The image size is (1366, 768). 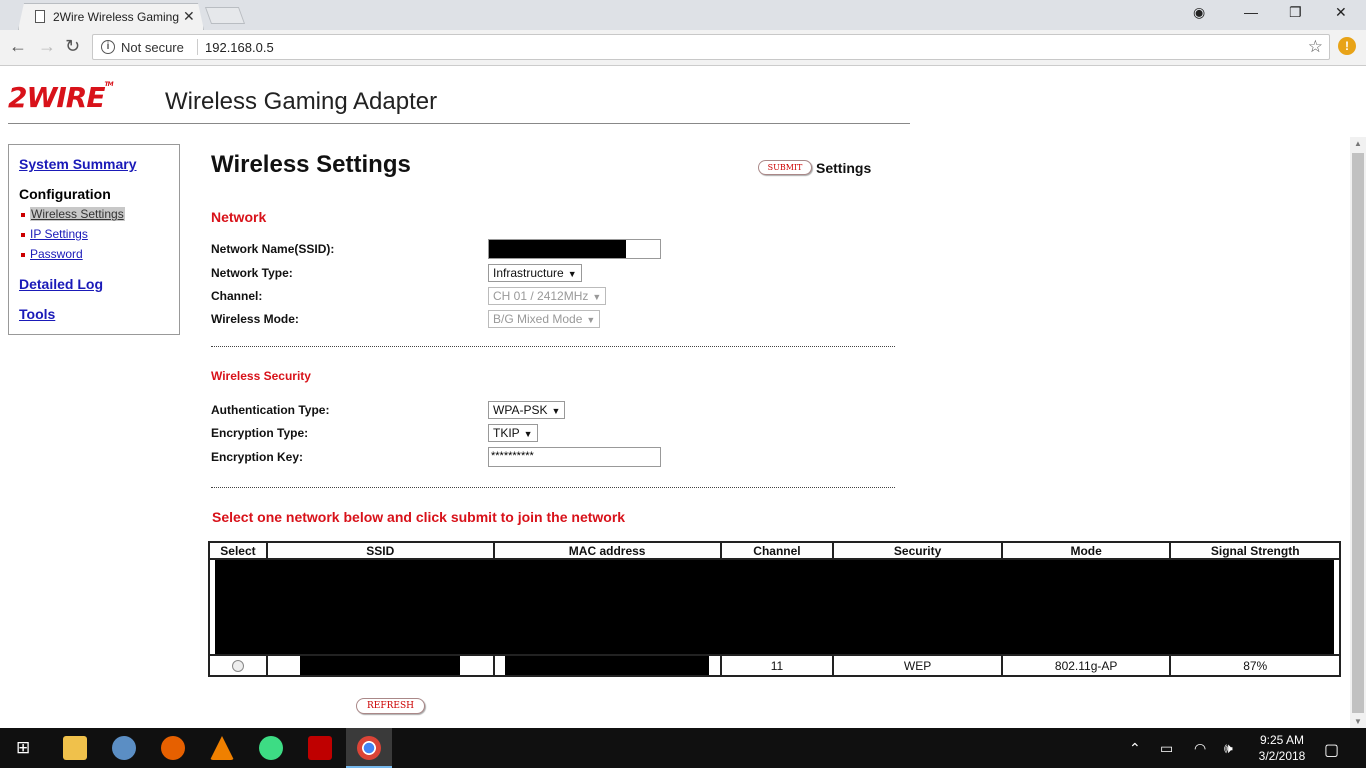 What do you see at coordinates (61, 284) in the screenshot?
I see `sidebar-item-detailed-log: Detailed Log` at bounding box center [61, 284].